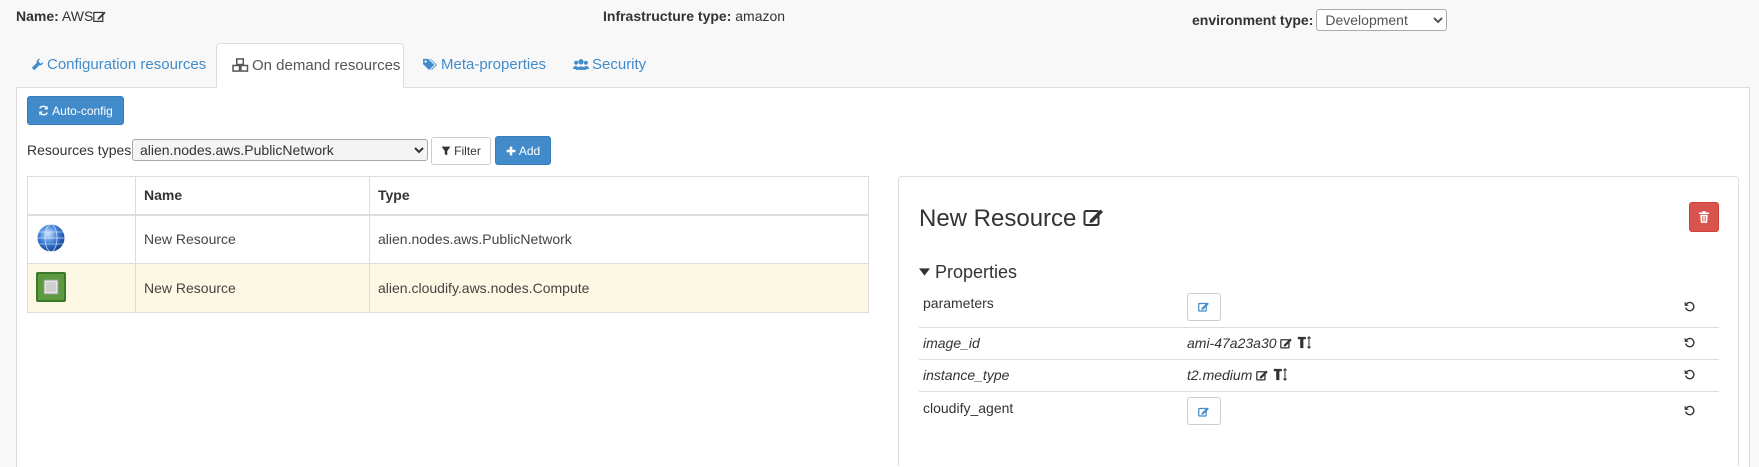 This screenshot has height=467, width=1759. I want to click on column-header-icon, so click(81, 196).